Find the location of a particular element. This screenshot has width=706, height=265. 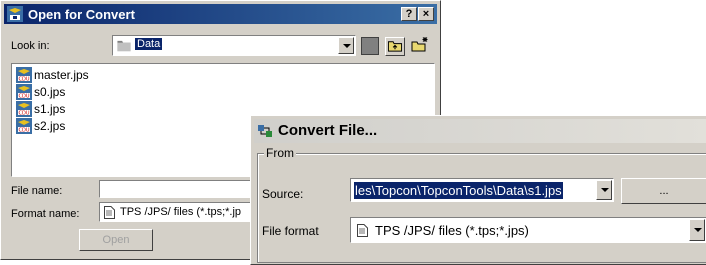

close-button: × is located at coordinates (426, 14).